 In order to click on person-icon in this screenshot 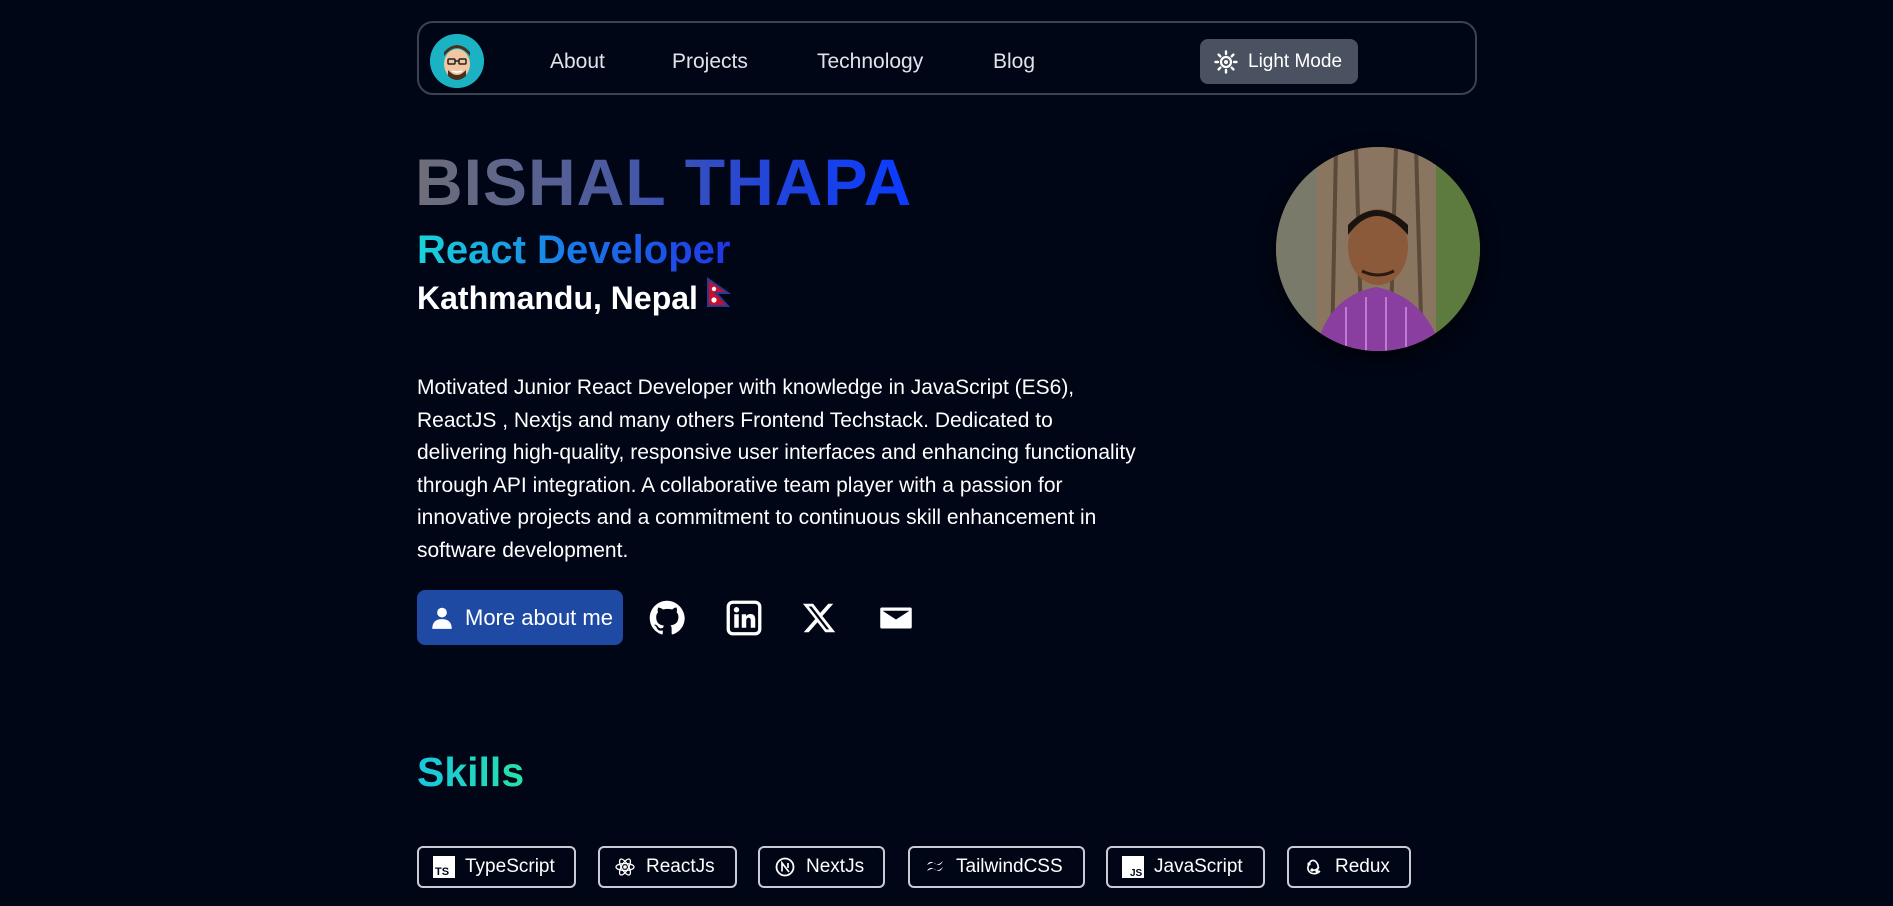, I will do `click(442, 618)`.